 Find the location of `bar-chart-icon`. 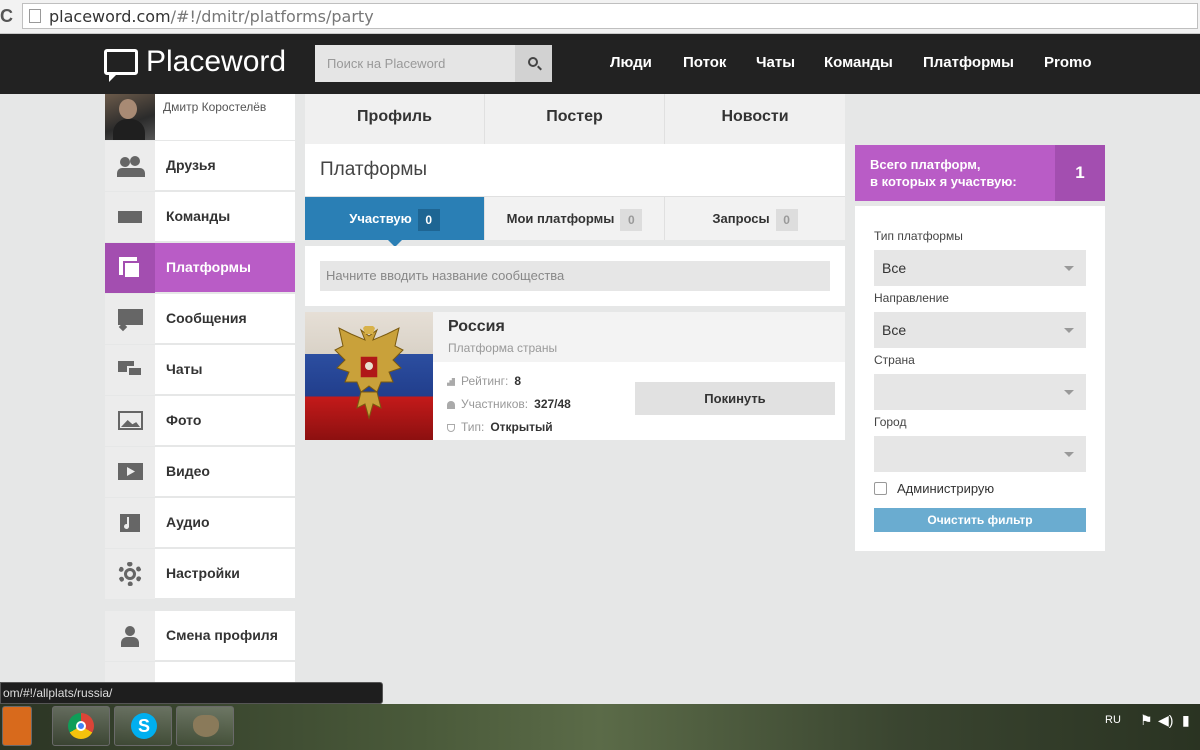

bar-chart-icon is located at coordinates (451, 381).